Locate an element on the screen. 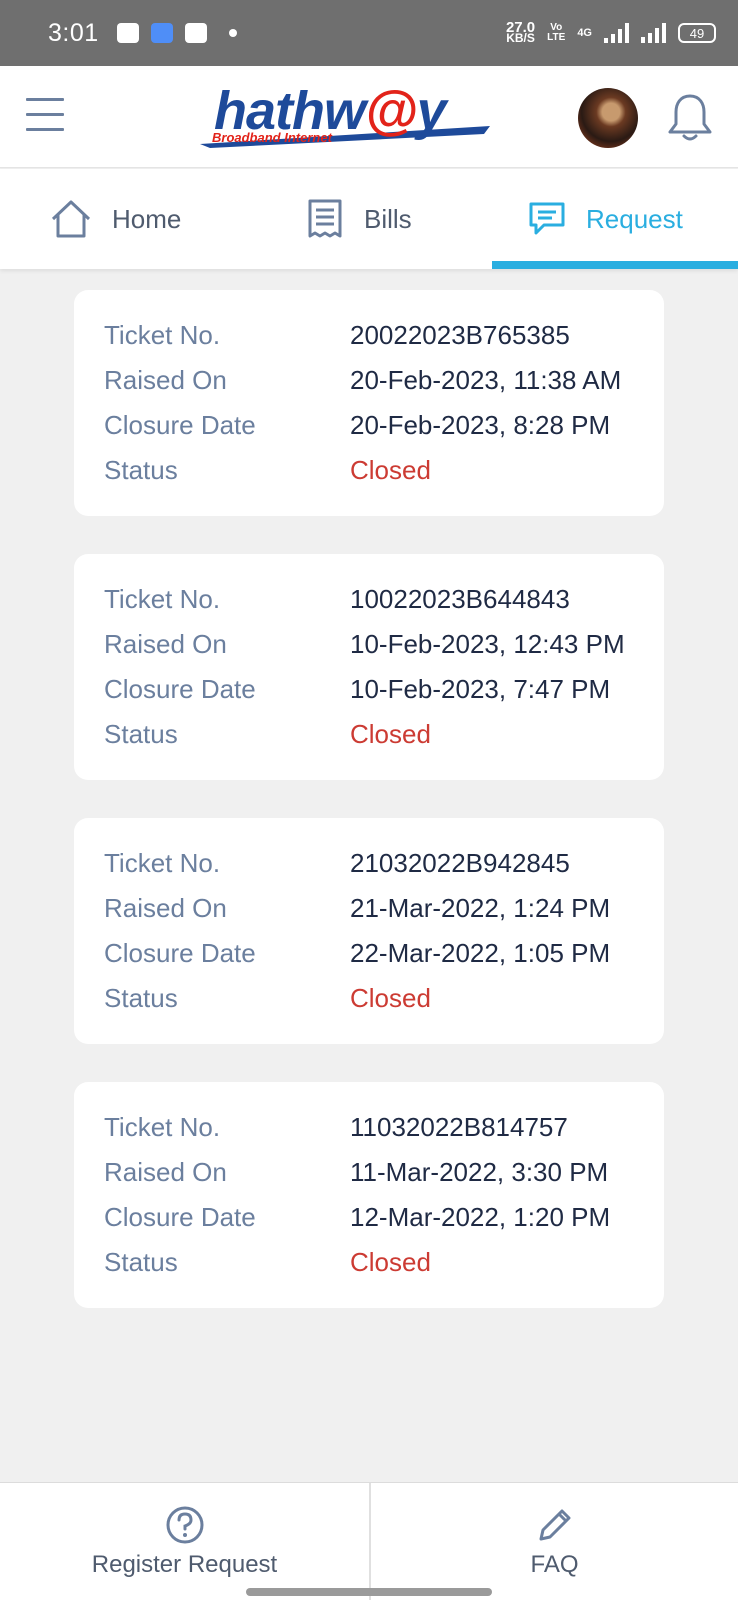 The width and height of the screenshot is (738, 1600). tab-home: Home is located at coordinates (115, 219).